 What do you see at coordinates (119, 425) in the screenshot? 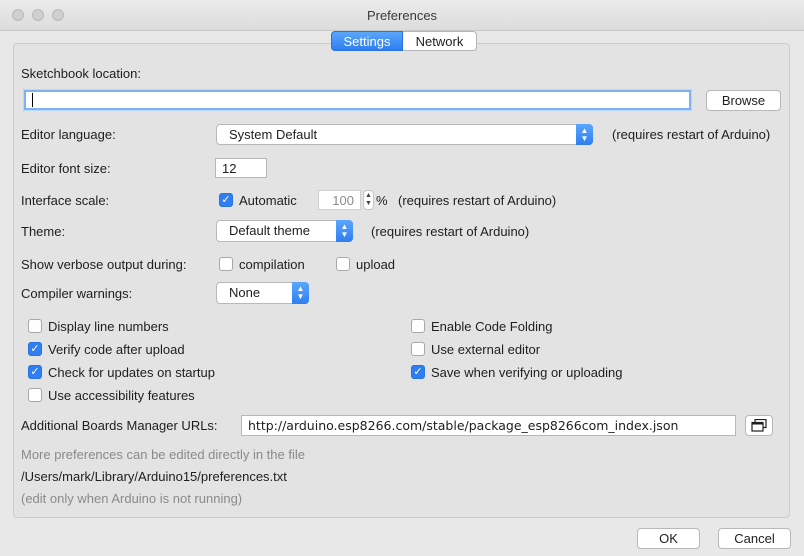
I see `boards-urls-label: Additional Boards Manager URLs:` at bounding box center [119, 425].